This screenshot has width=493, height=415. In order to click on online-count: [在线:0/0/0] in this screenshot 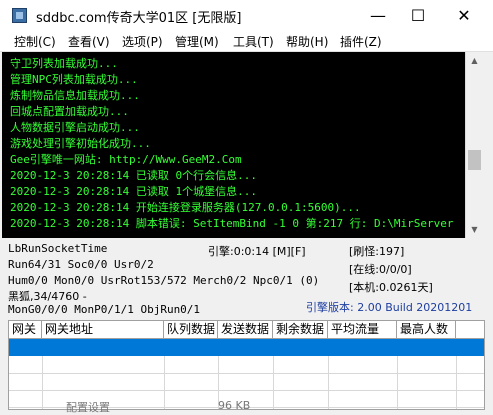, I will do `click(380, 269)`.